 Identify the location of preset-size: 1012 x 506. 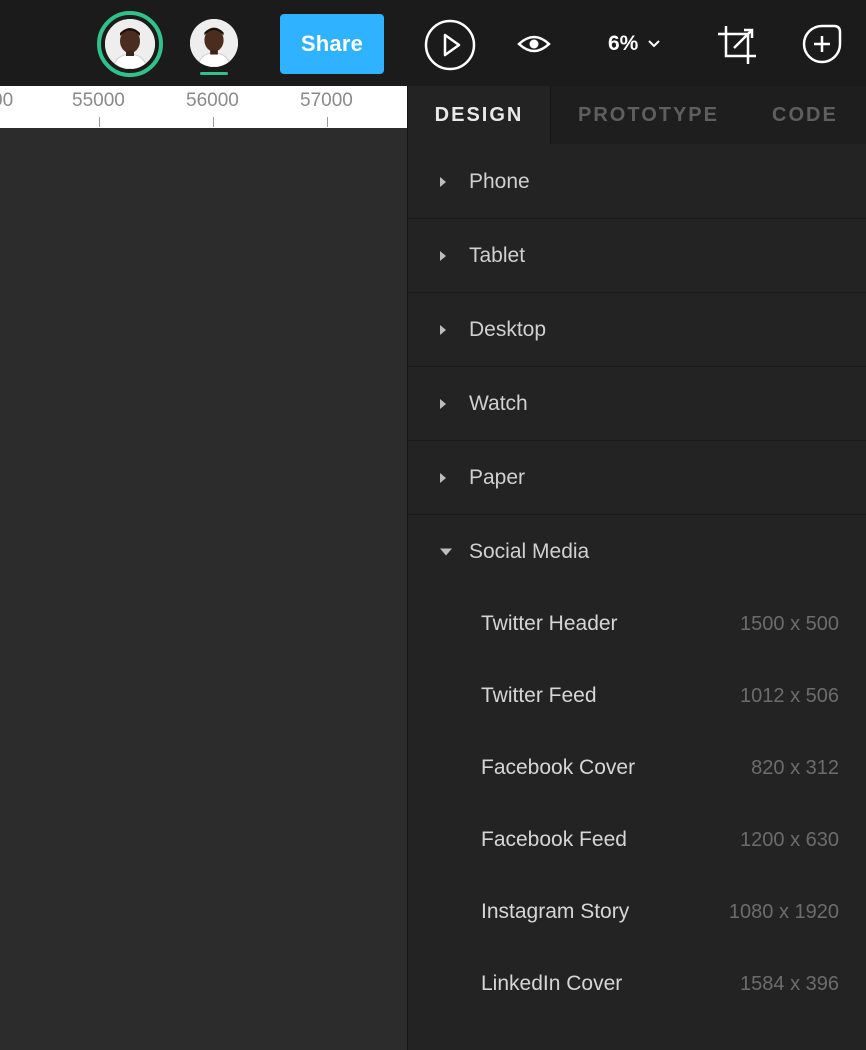
(789, 695).